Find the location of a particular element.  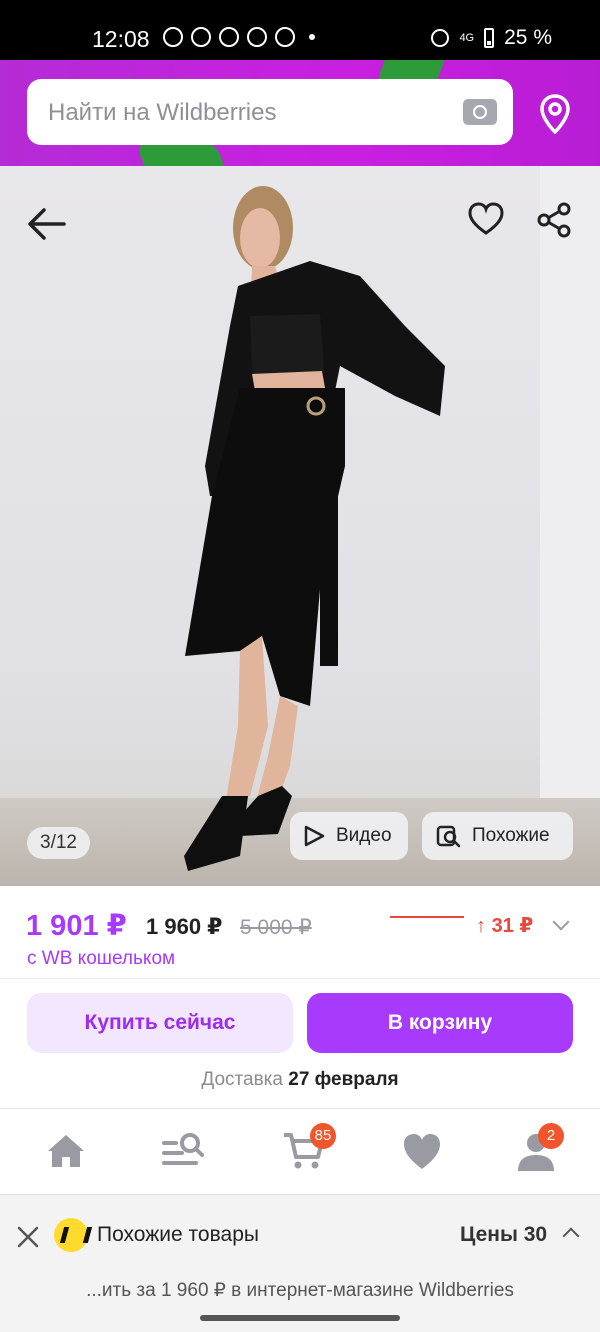

location-pin-icon is located at coordinates (555, 114).